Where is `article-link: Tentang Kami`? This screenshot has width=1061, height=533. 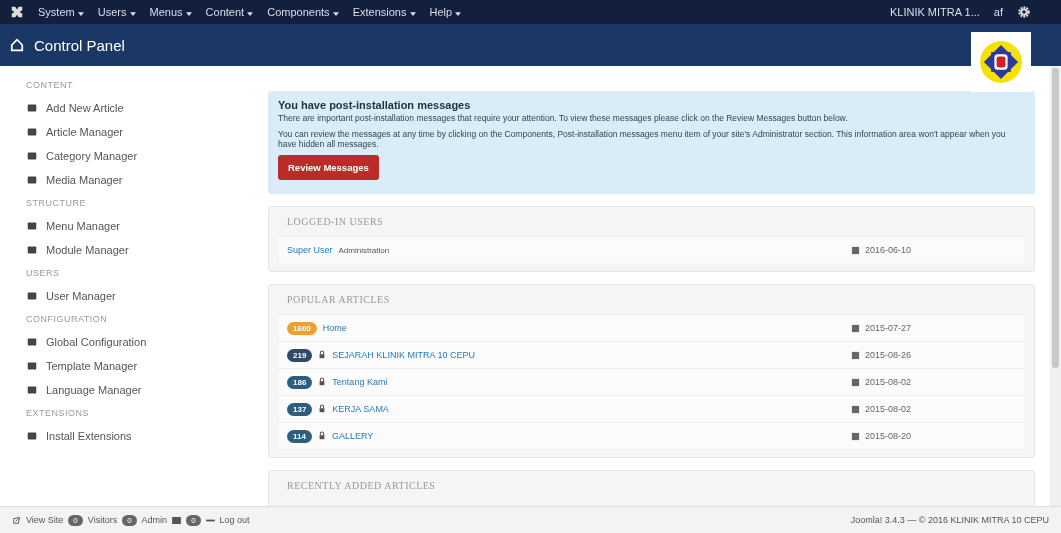 article-link: Tentang Kami is located at coordinates (360, 382).